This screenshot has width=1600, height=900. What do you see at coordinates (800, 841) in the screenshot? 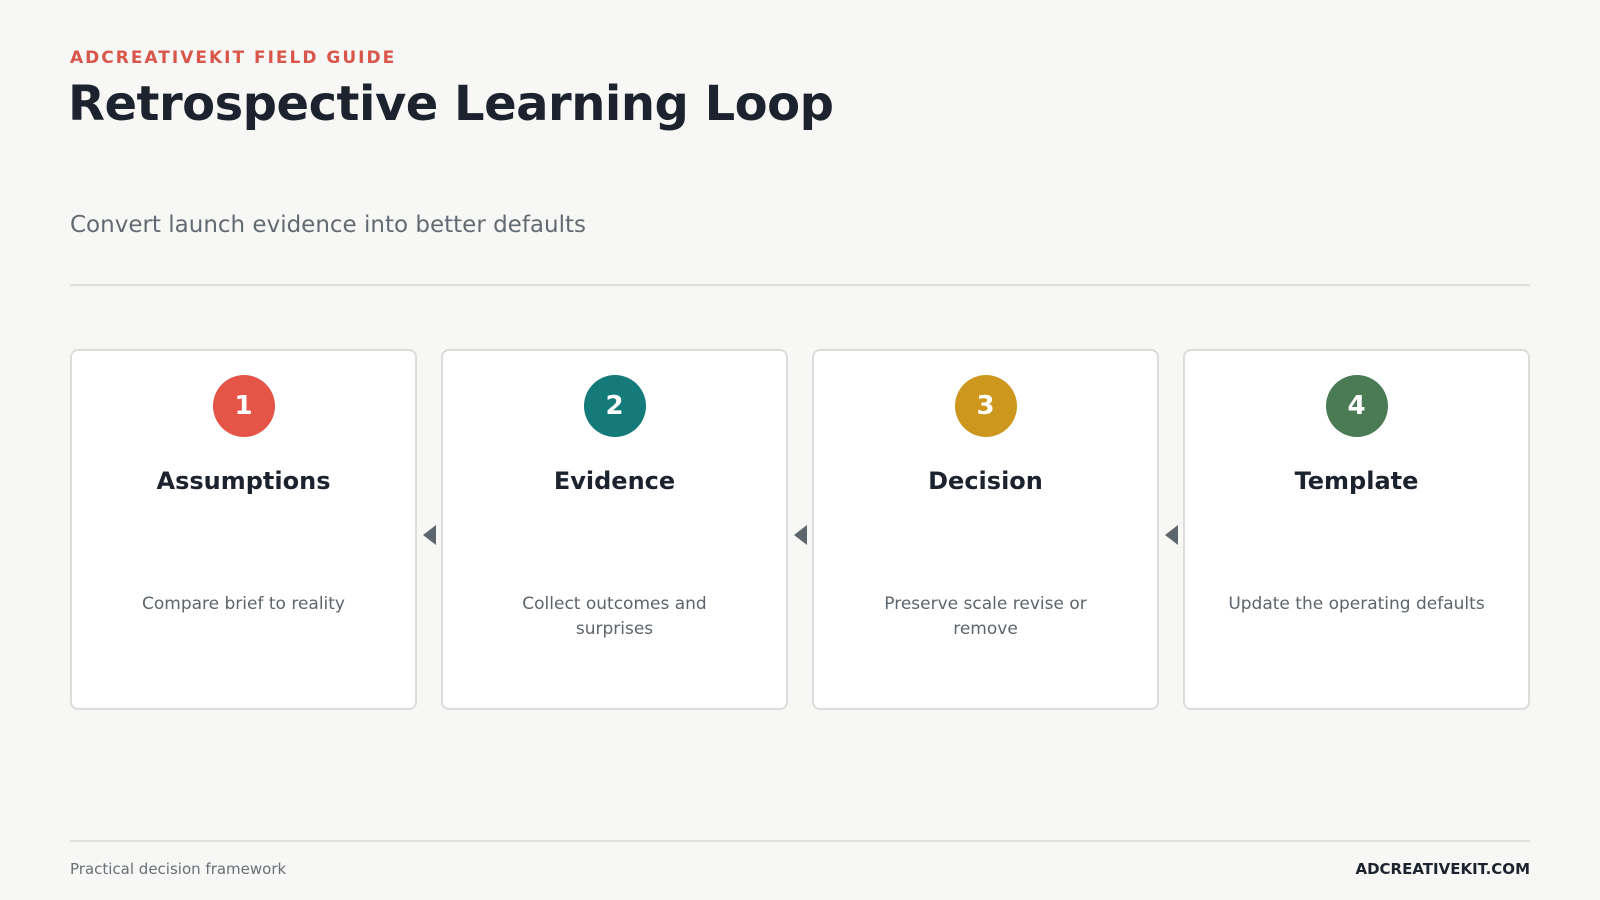
I see `bottom-divider` at bounding box center [800, 841].